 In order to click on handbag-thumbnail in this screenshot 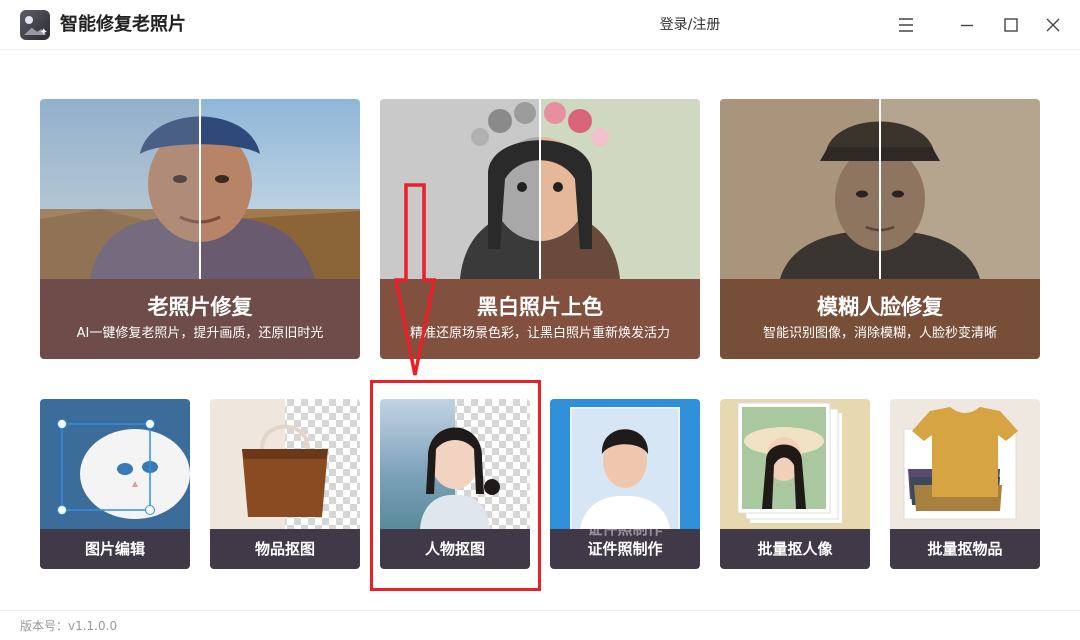, I will do `click(269, 464)`.